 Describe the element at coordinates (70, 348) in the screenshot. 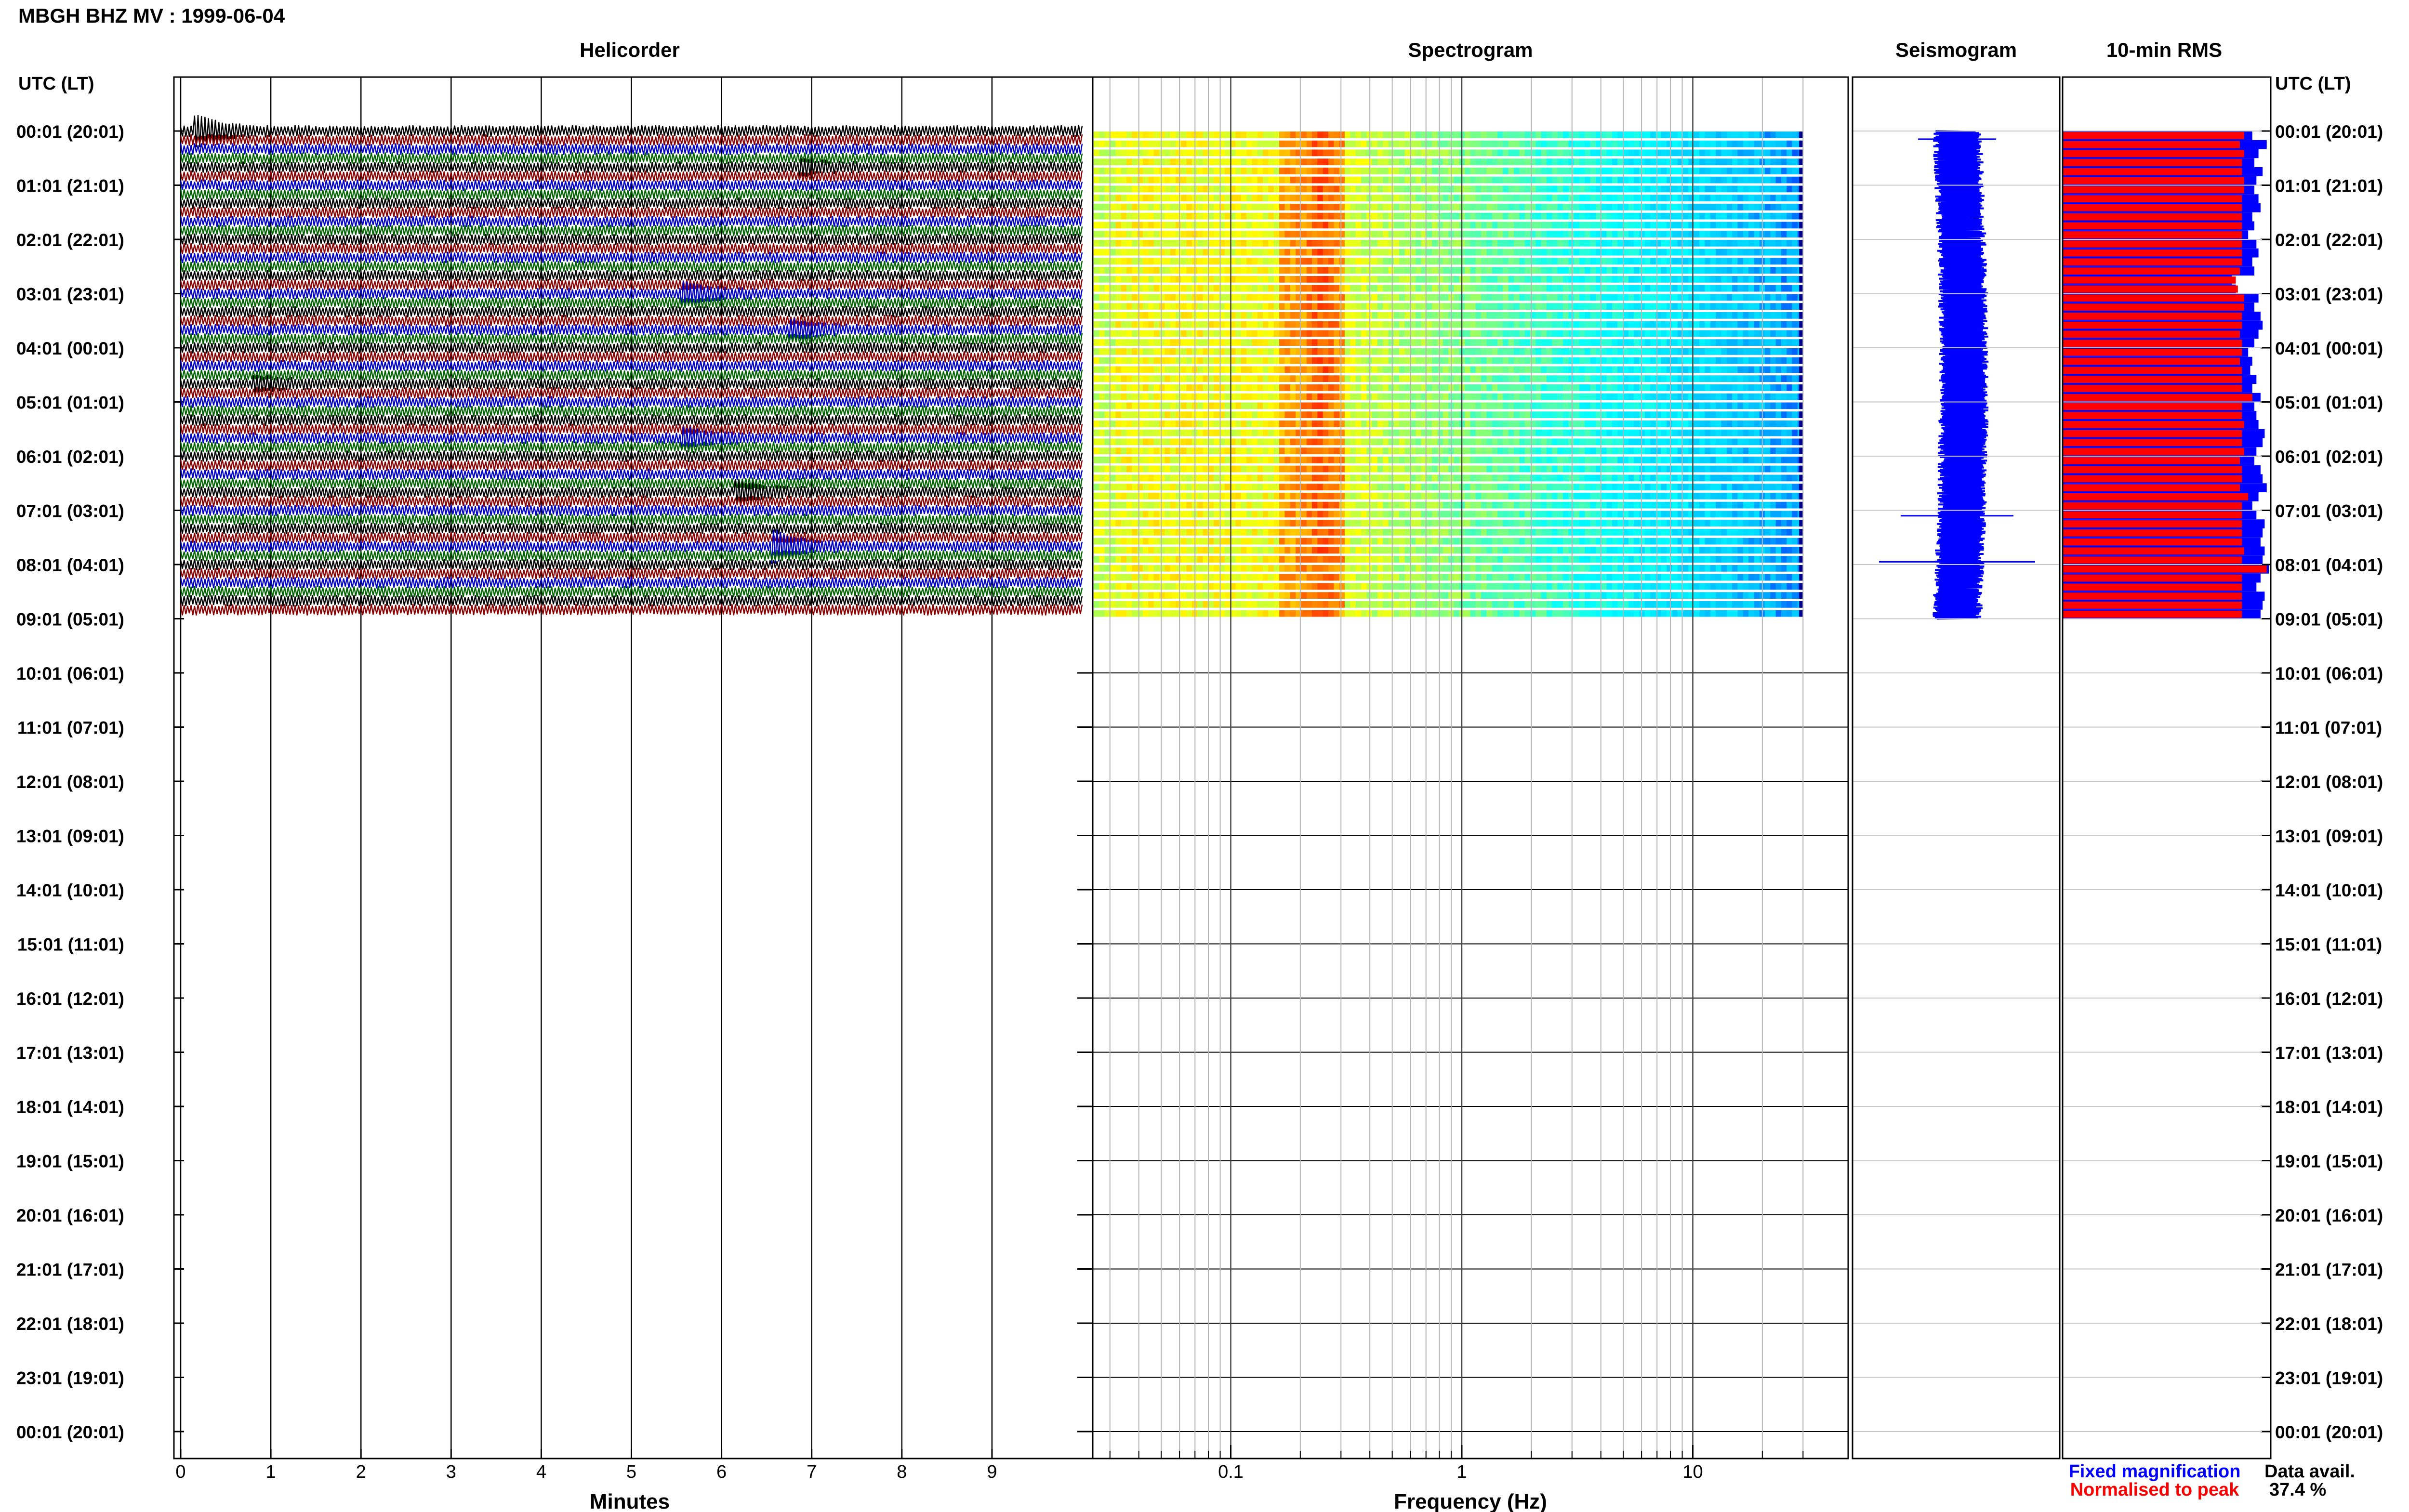

I see `time-label-left: 04:01 (00:01)` at that location.